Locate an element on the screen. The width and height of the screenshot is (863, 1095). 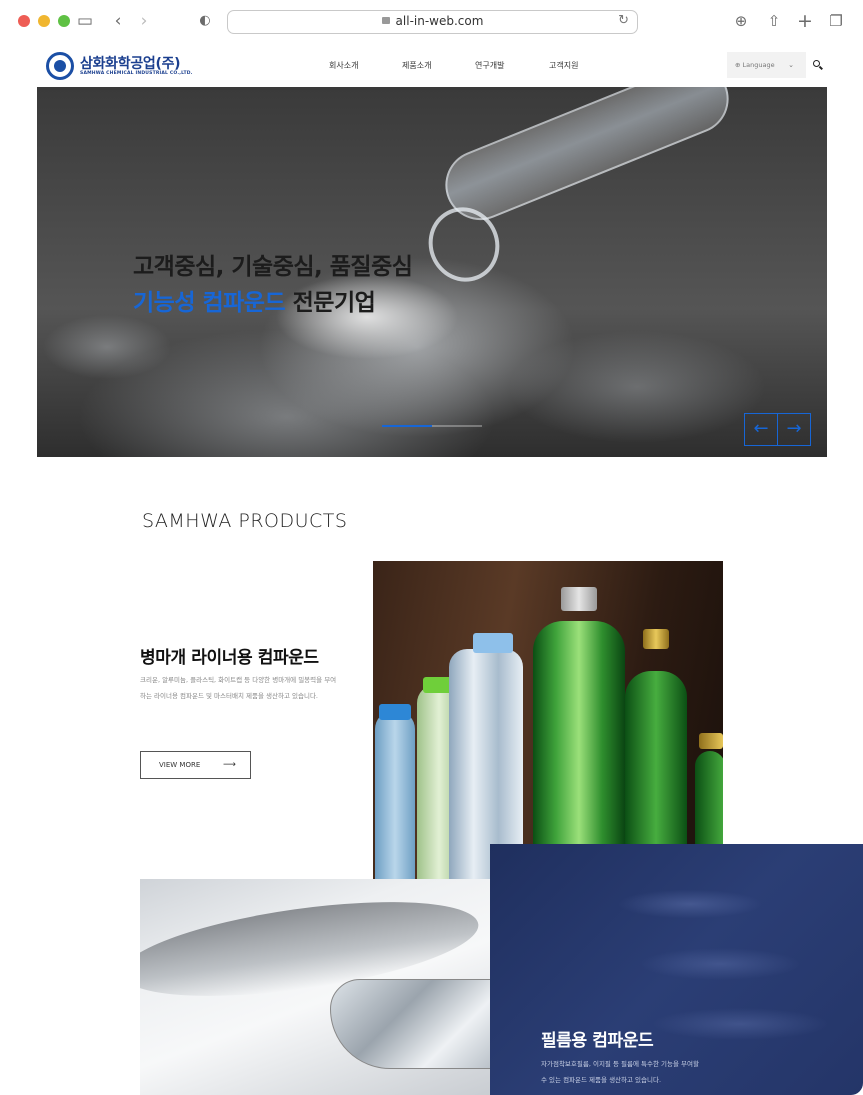
hero-highlight: 기능성 컴파운드 is located at coordinates (209, 303).